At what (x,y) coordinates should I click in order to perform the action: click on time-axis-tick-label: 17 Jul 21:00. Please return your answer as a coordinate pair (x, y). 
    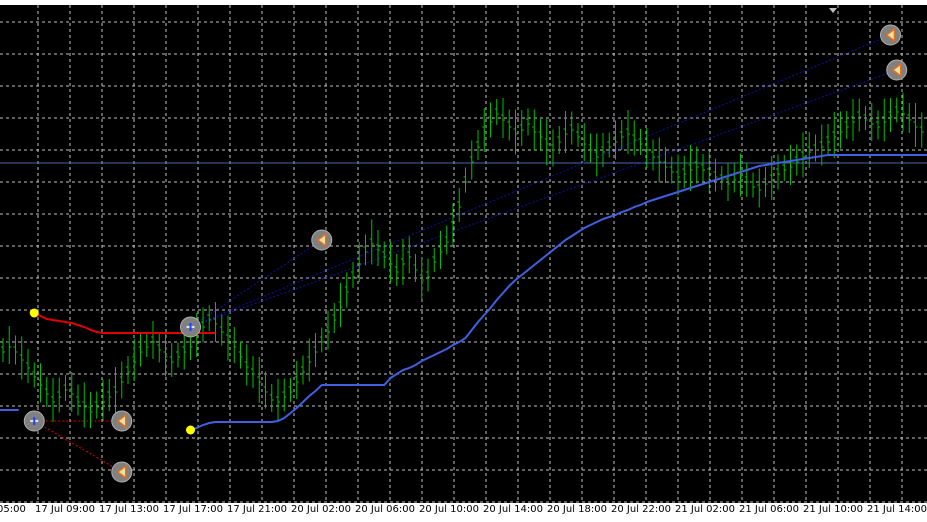
    Looking at the image, I should click on (257, 509).